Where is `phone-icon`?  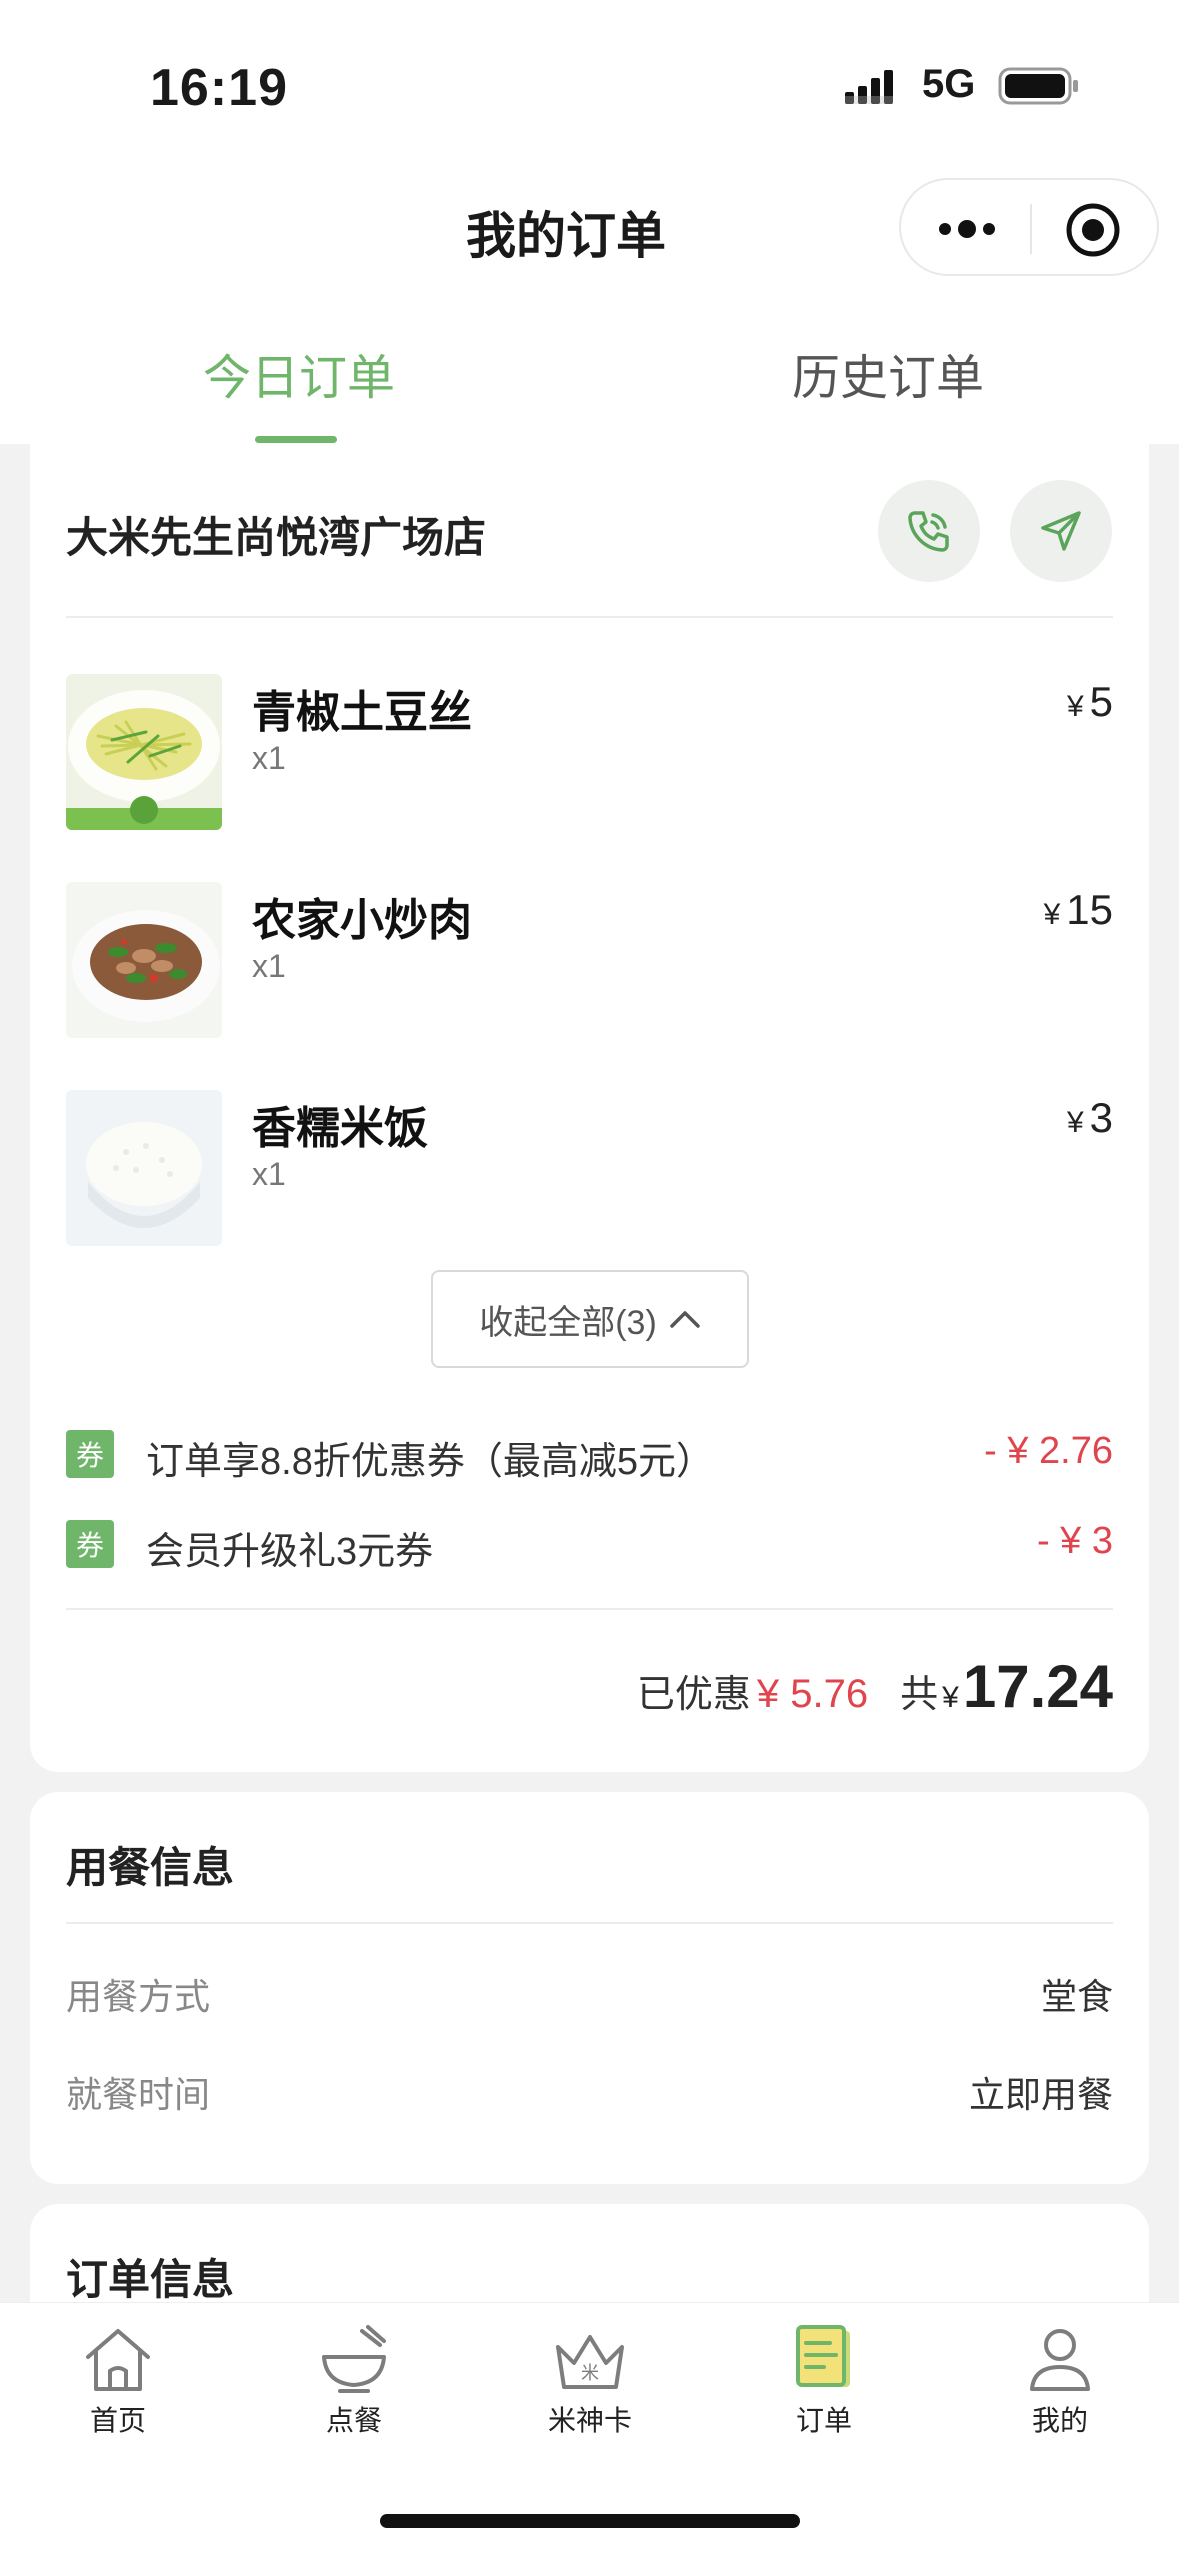 phone-icon is located at coordinates (928, 531).